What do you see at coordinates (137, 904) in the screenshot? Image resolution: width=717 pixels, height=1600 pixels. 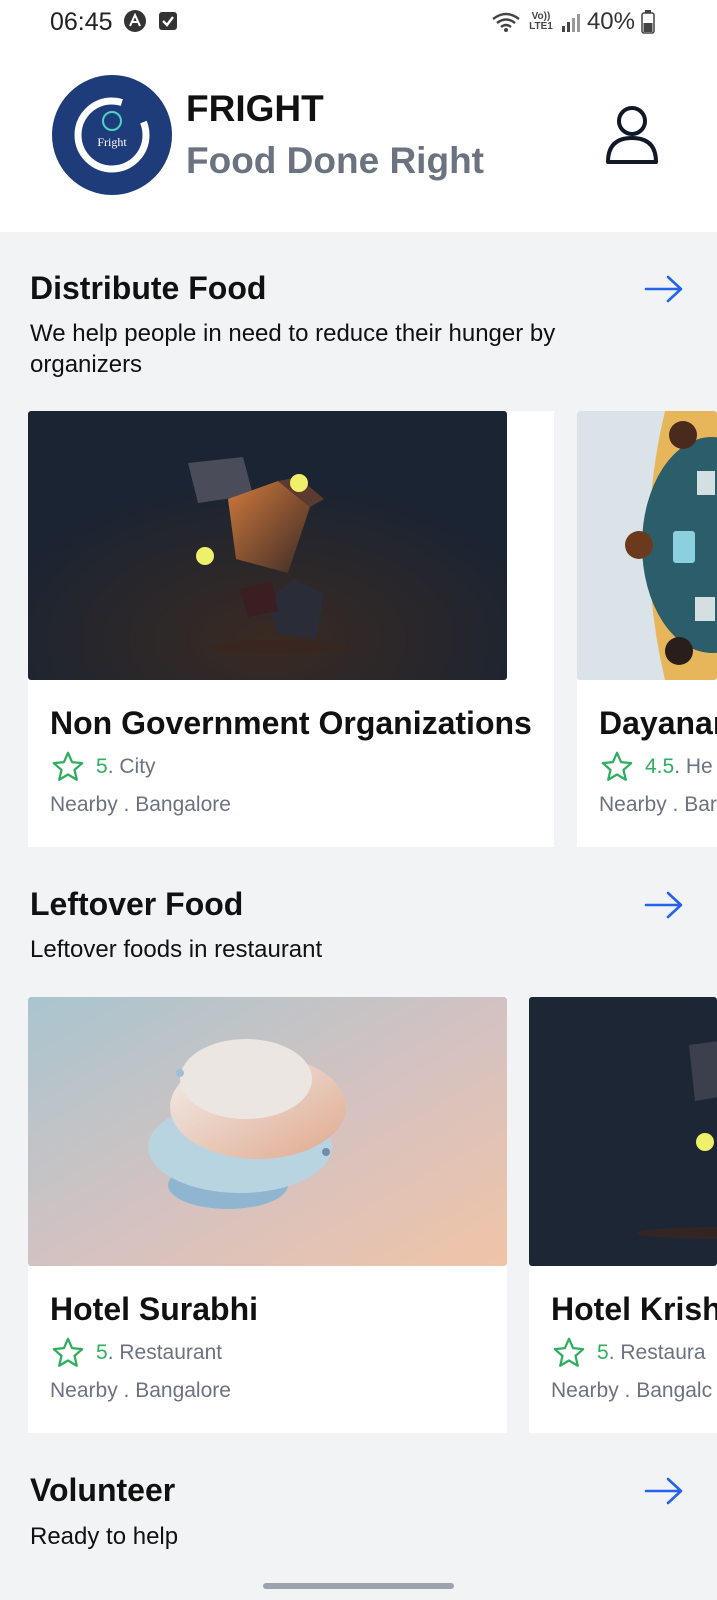 I see `section-title-leftover-food: Leftover Food` at bounding box center [137, 904].